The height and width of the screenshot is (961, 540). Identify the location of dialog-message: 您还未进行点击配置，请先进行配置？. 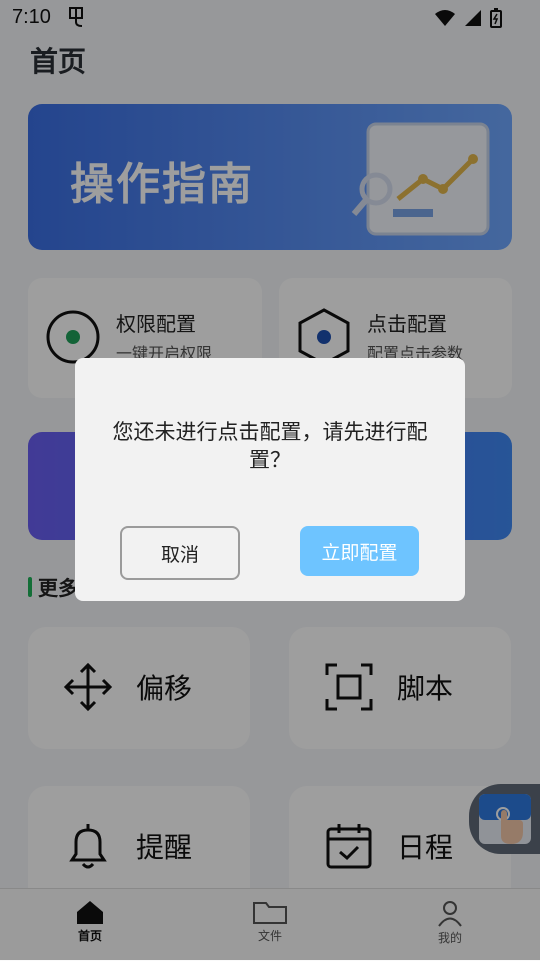
(270, 446).